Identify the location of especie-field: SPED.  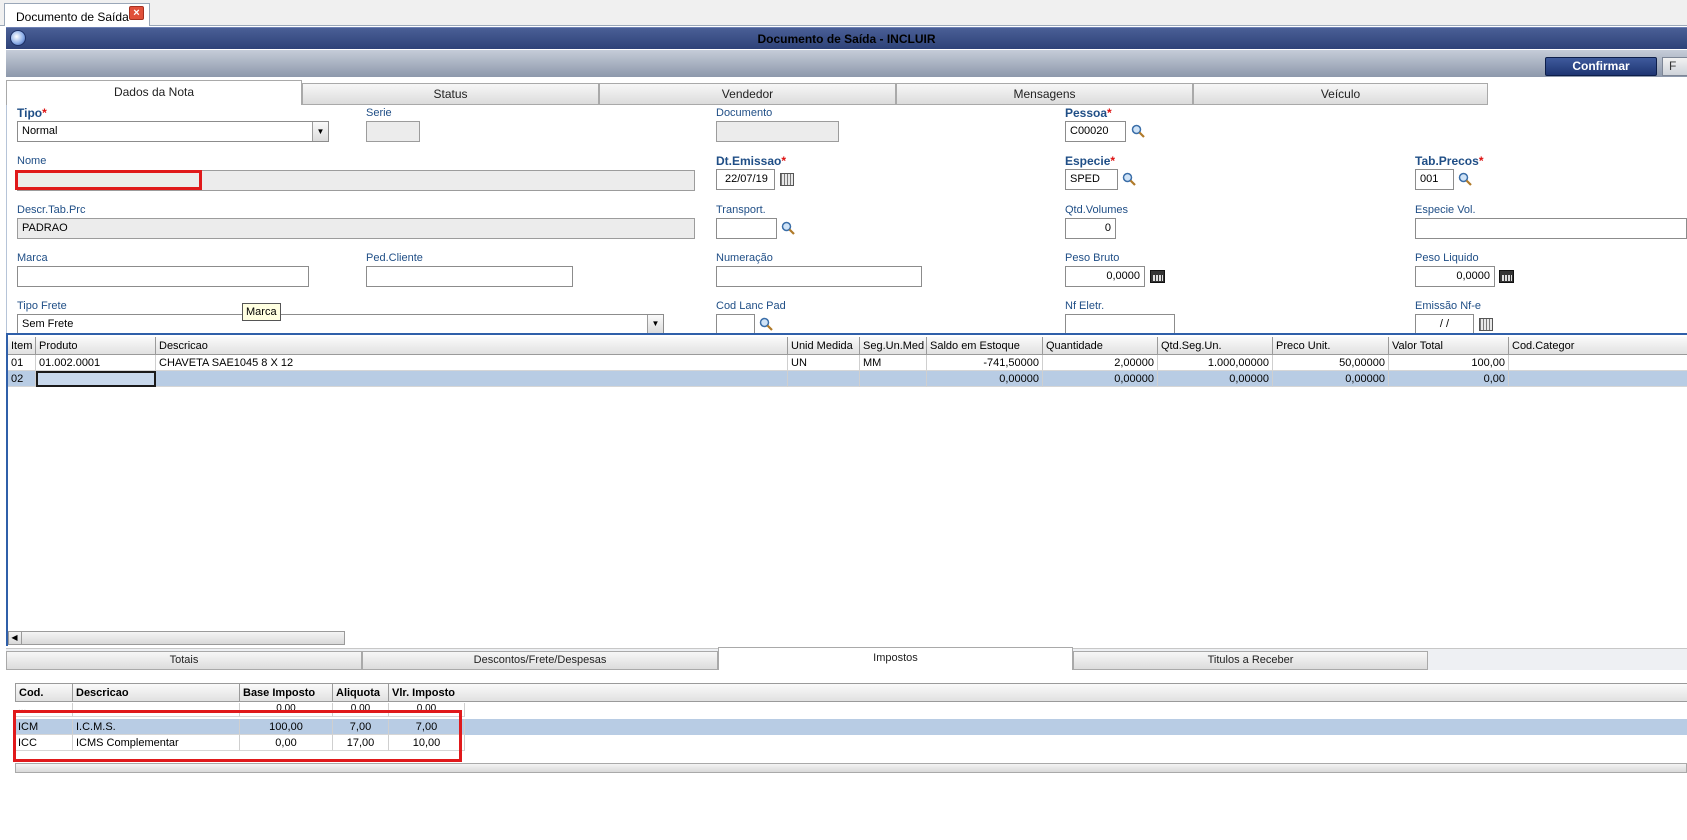
(1091, 179).